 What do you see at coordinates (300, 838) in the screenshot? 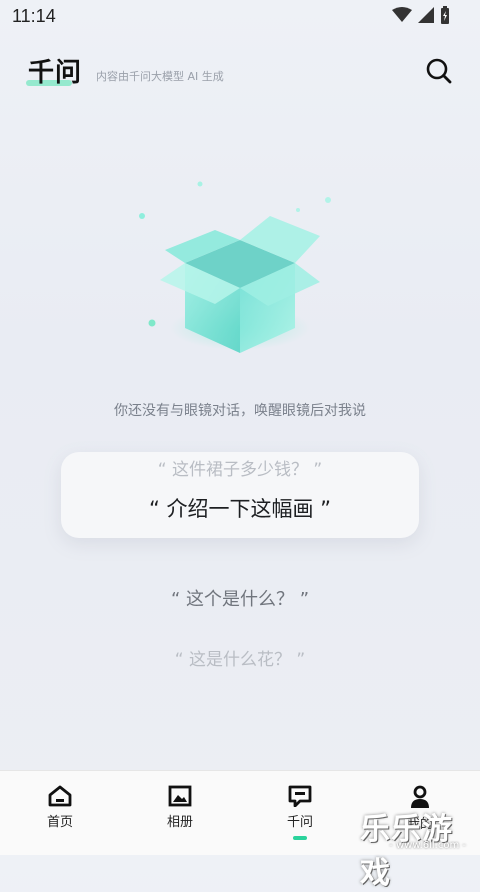
I see `active-tab-indicator` at bounding box center [300, 838].